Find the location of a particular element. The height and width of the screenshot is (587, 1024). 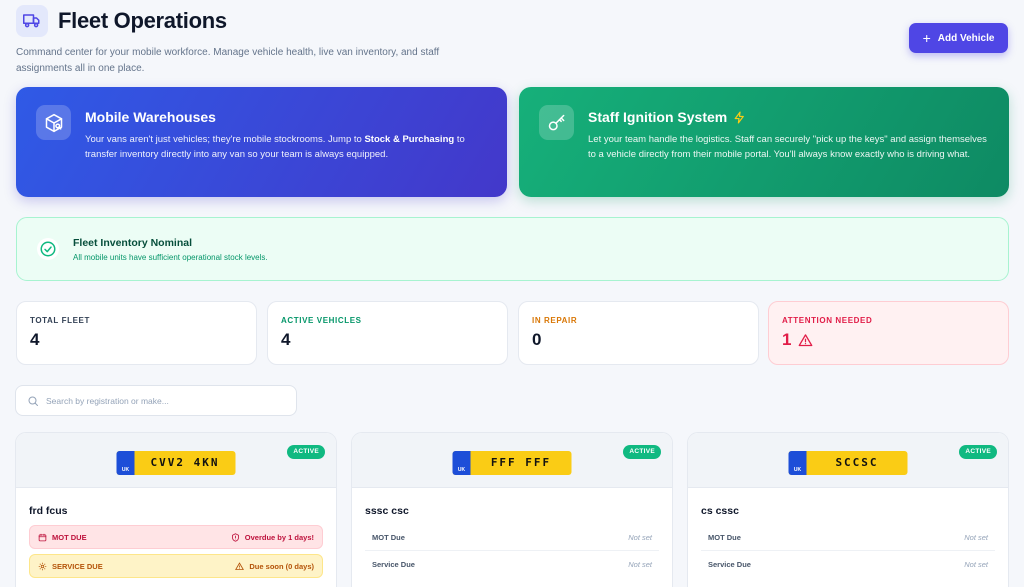

shield-alert-icon is located at coordinates (235, 537).